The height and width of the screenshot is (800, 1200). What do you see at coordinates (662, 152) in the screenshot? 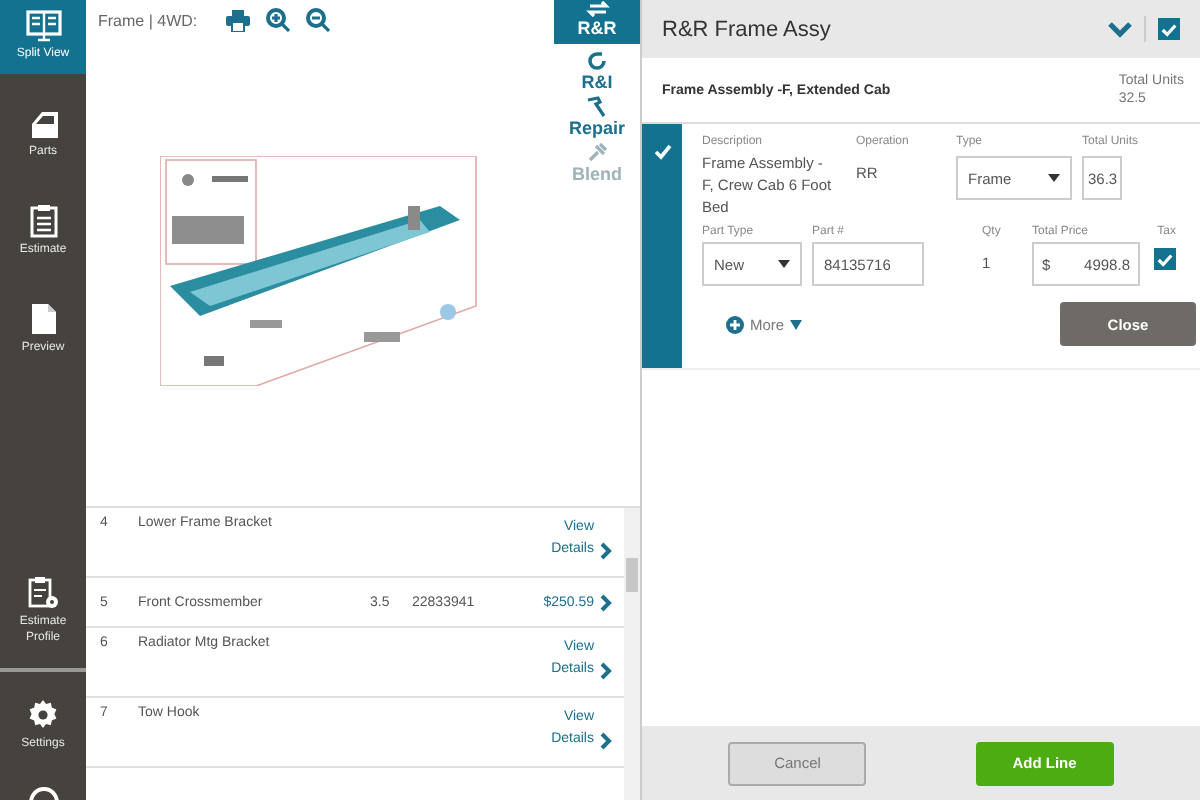
I see `check-icon` at bounding box center [662, 152].